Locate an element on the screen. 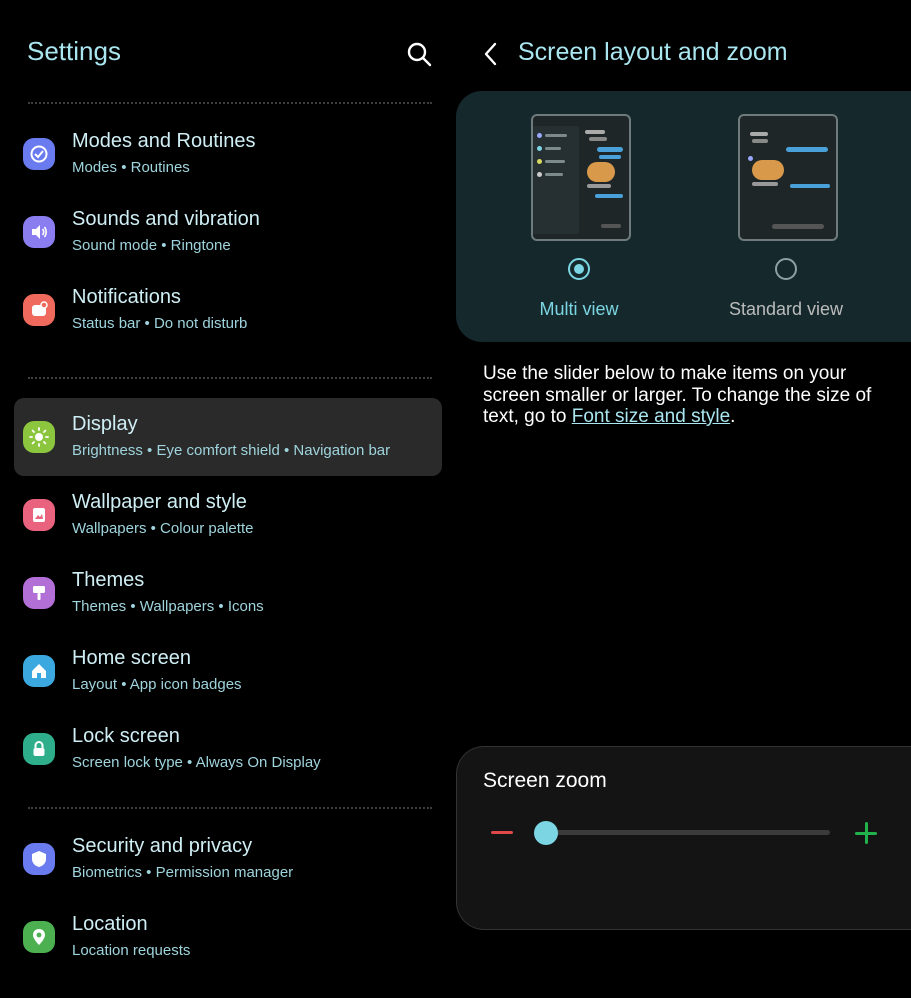 The width and height of the screenshot is (911, 998). minus-icon is located at coordinates (502, 832).